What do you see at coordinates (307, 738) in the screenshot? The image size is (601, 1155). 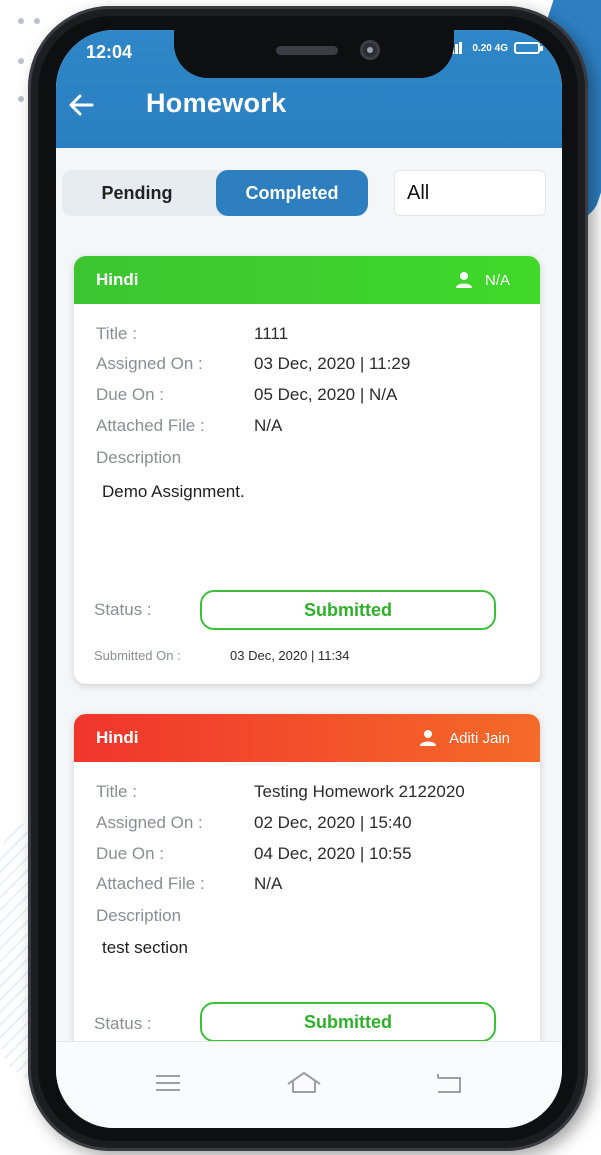 I see `card-header: Hindi Aditi Jain` at bounding box center [307, 738].